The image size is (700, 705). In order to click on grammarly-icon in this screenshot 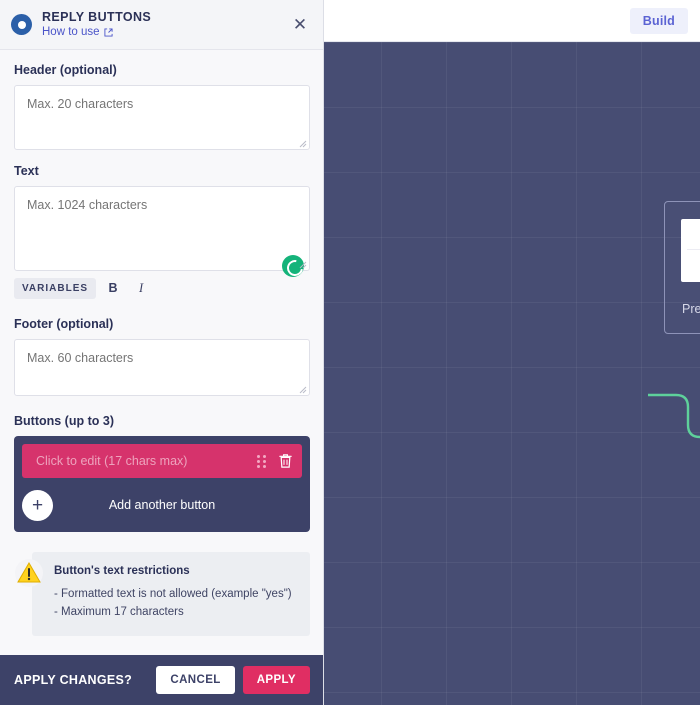, I will do `click(293, 266)`.